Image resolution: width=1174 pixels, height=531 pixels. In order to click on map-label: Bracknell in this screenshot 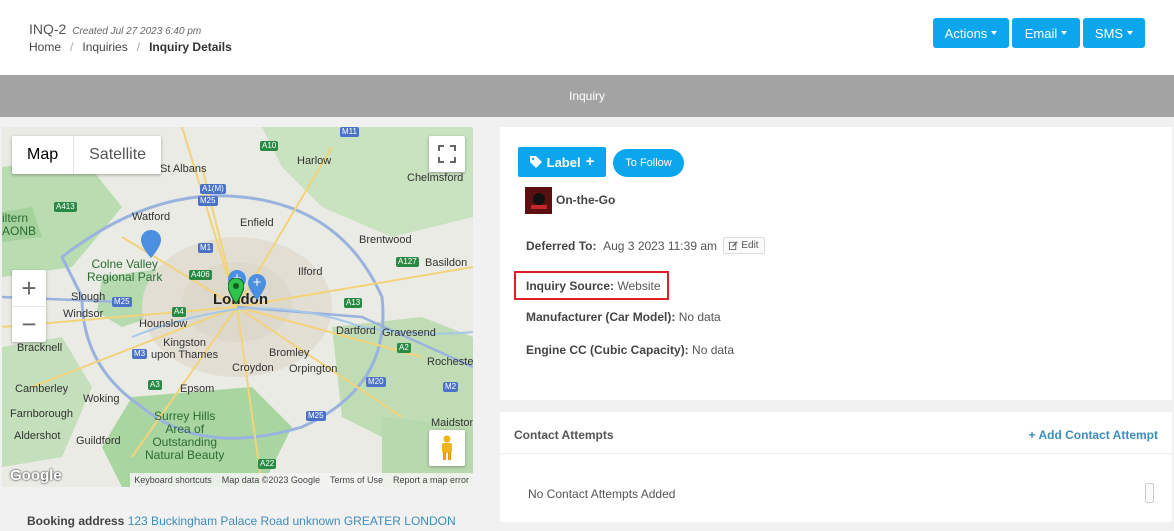, I will do `click(40, 348)`.